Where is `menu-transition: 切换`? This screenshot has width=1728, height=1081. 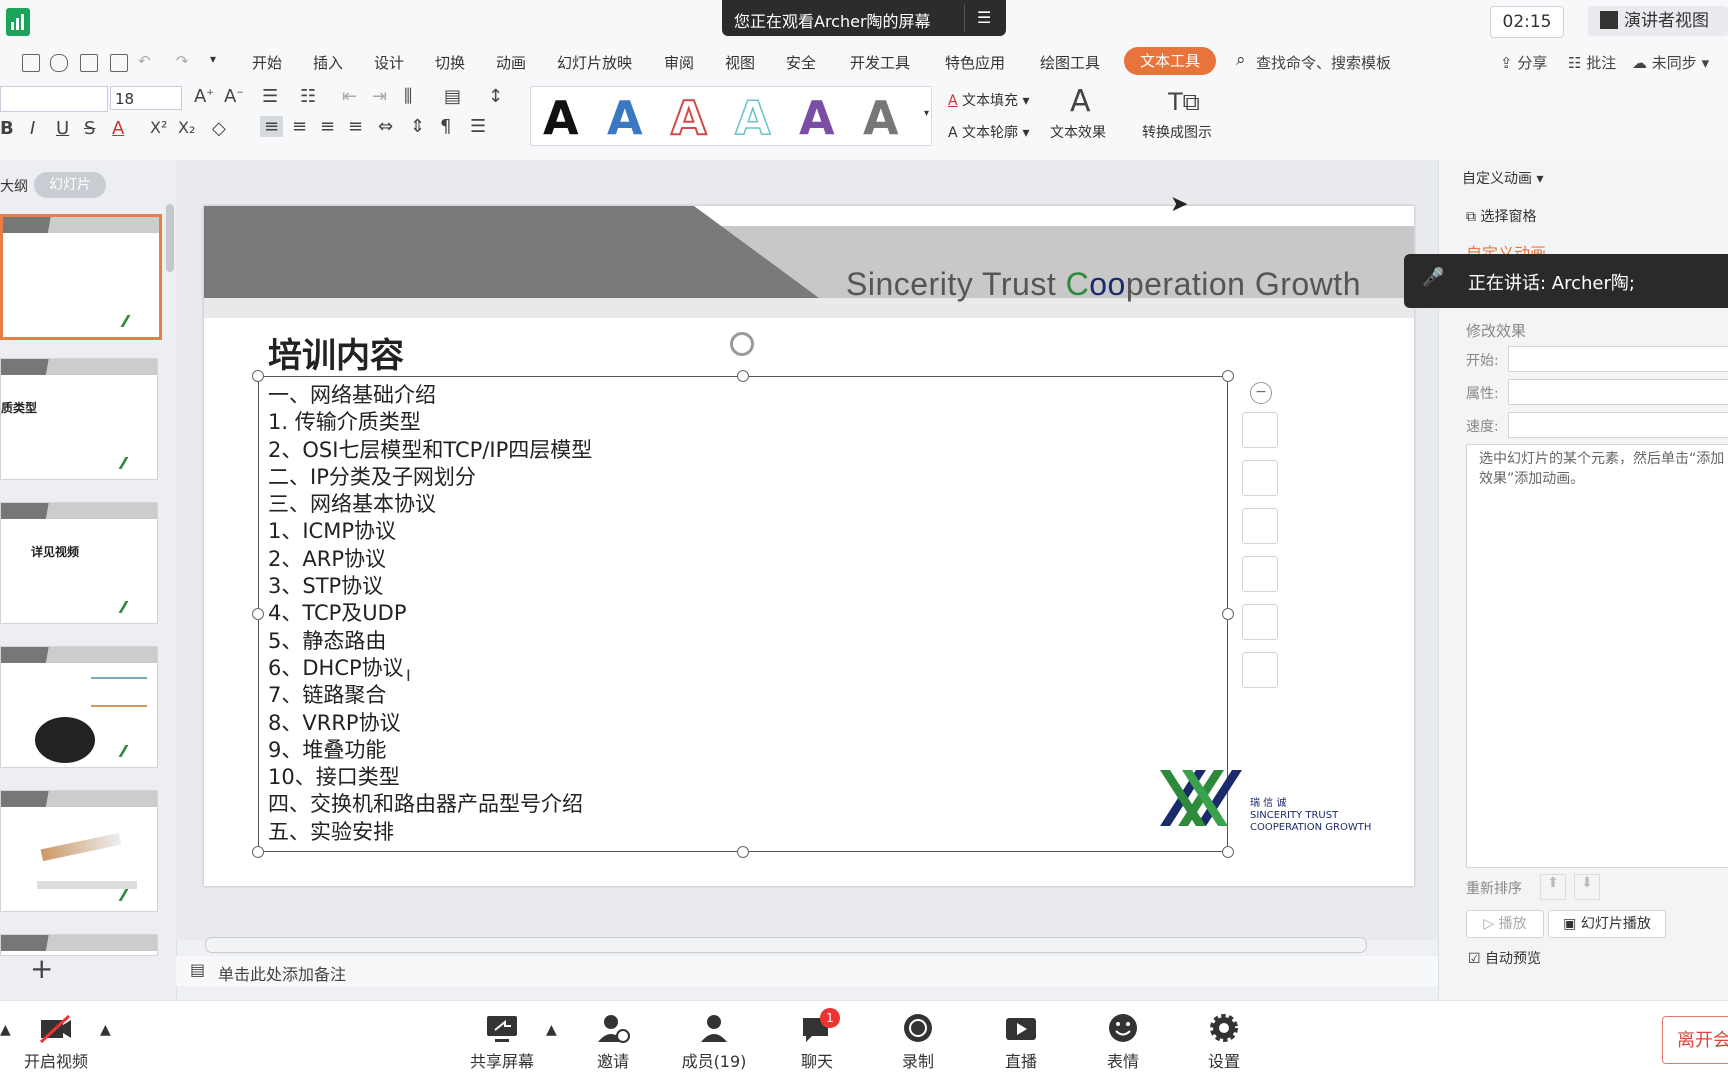 menu-transition: 切换 is located at coordinates (450, 62).